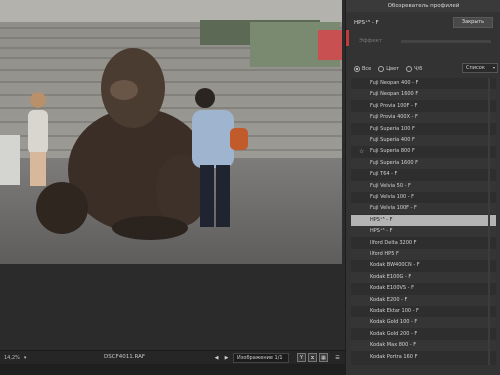  Describe the element at coordinates (489, 221) in the screenshot. I see `scrollbar` at that location.